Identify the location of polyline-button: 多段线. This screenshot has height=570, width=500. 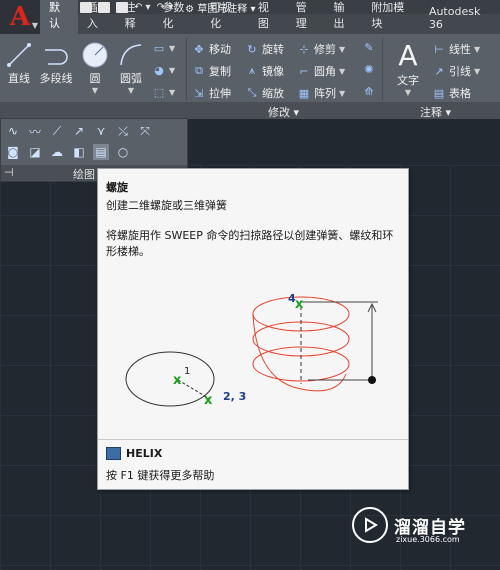
(56, 63).